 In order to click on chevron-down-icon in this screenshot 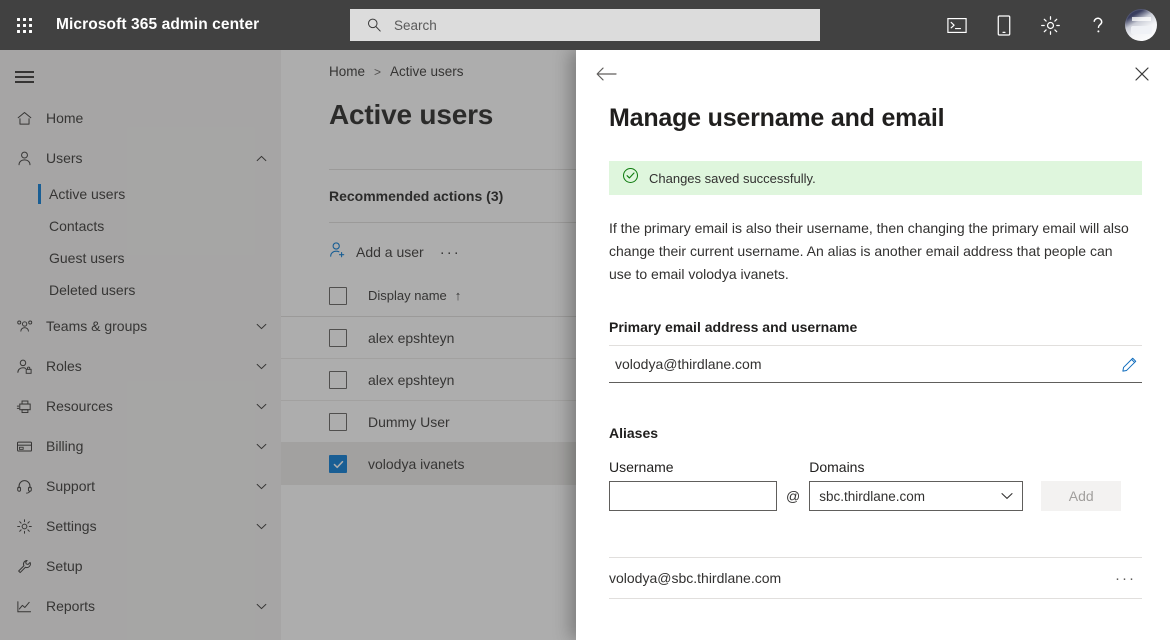, I will do `click(1011, 496)`.